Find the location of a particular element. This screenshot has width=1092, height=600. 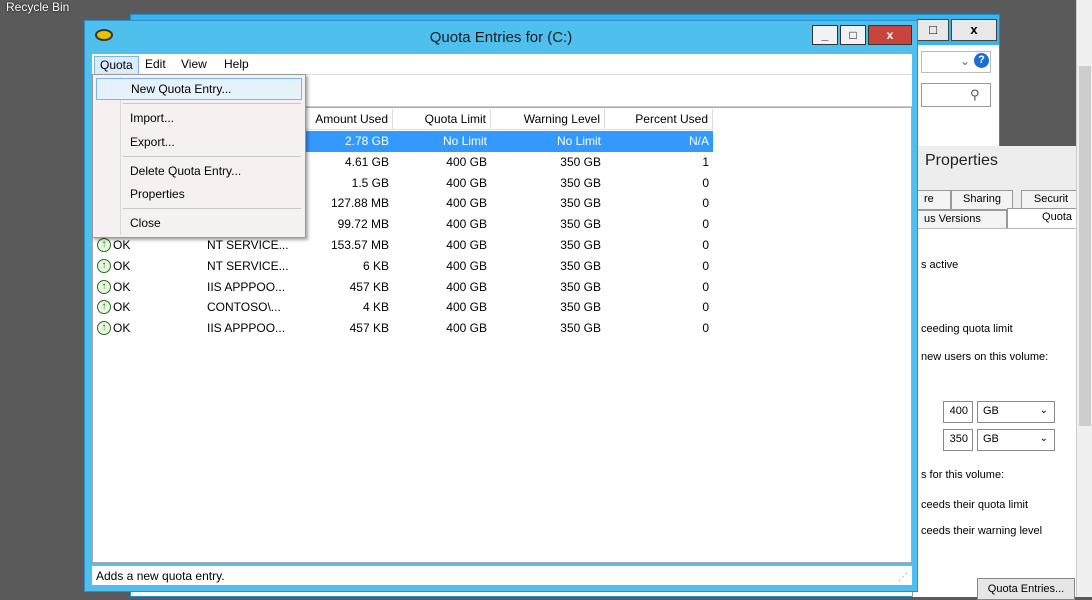

vertical-scrollbar is located at coordinates (1084, 298).